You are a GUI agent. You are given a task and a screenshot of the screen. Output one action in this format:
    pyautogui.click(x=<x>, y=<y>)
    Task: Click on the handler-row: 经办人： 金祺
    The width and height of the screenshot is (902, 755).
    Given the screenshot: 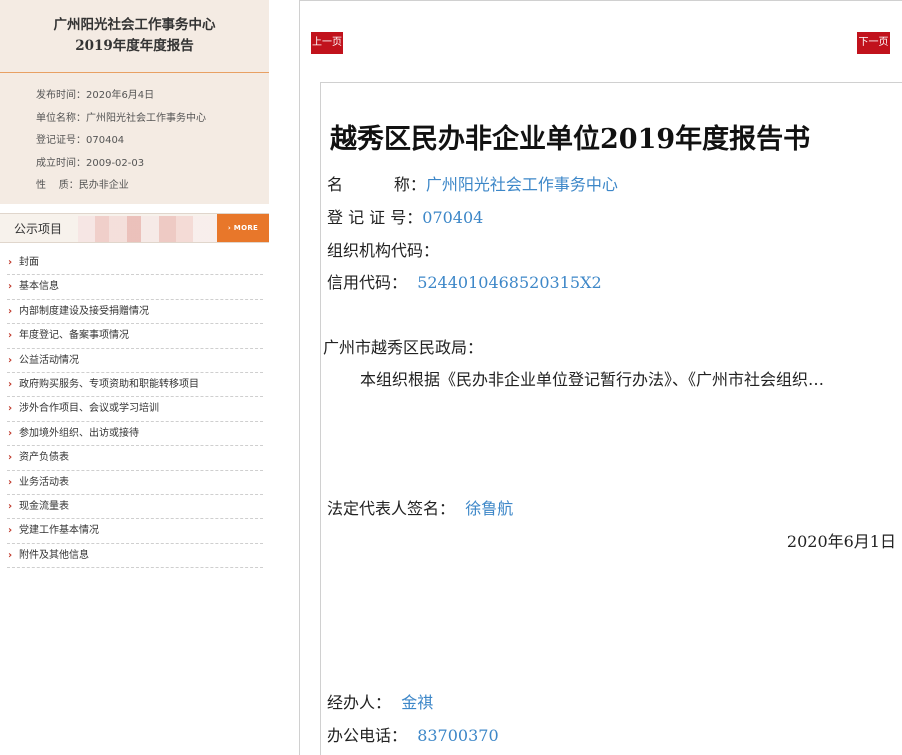 What is the action you would take?
    pyautogui.click(x=380, y=701)
    